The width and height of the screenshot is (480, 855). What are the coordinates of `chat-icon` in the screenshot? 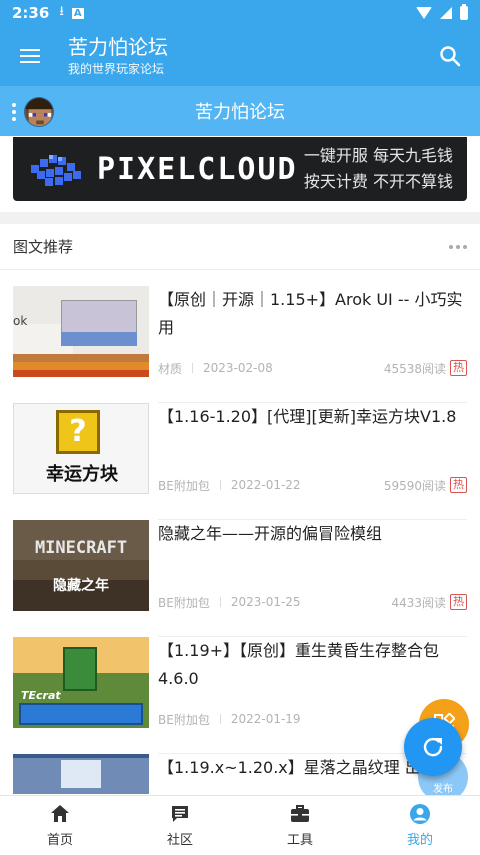 It's located at (180, 814).